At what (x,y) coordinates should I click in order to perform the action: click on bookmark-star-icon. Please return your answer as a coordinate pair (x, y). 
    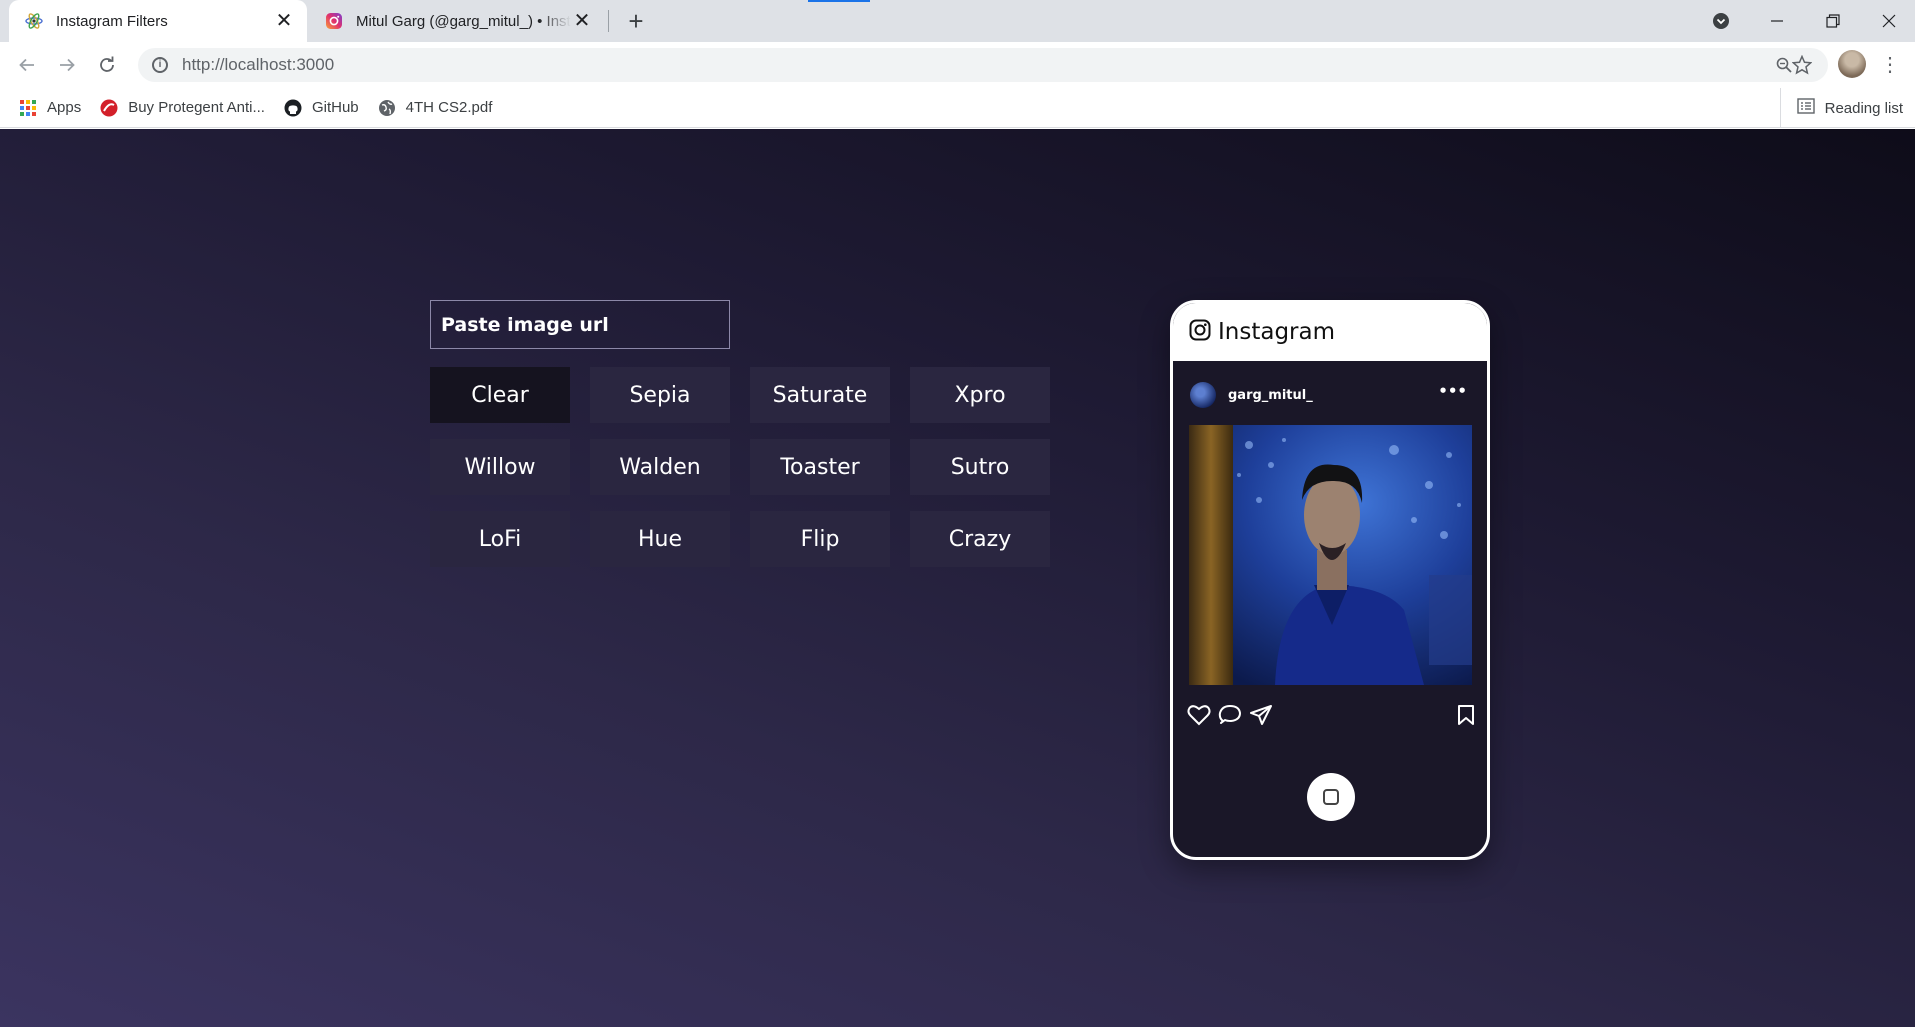
    Looking at the image, I should click on (1802, 64).